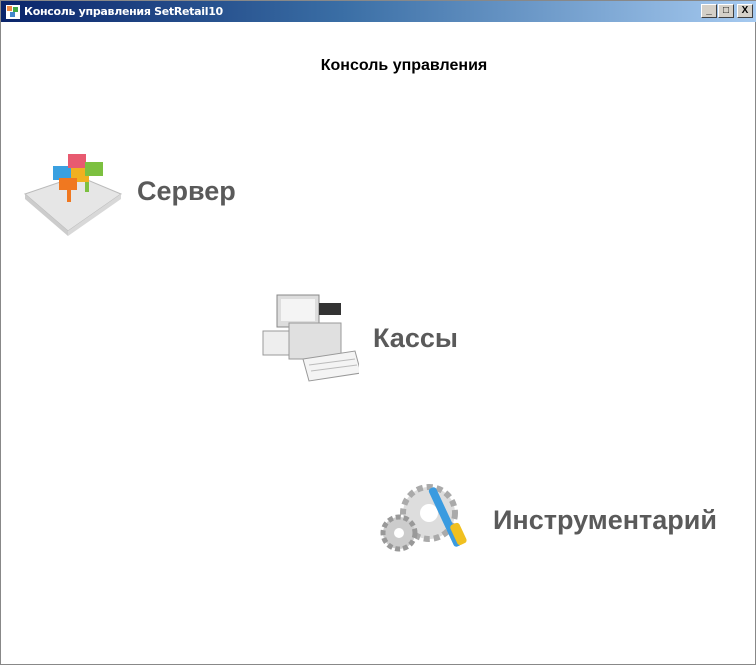 Image resolution: width=756 pixels, height=665 pixels. Describe the element at coordinates (73, 195) in the screenshot. I see `puzzle-server-icon` at that location.